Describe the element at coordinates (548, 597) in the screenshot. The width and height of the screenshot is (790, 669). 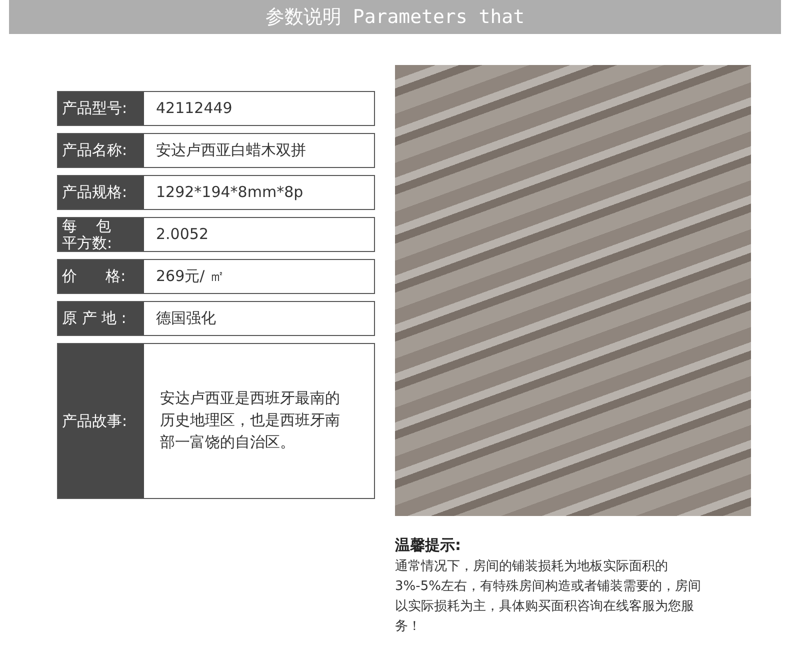
I see `tips-text: 通常情况下，房间的铺装损耗为地板实际面积的3%-5%左右，有特殊房间构造或者铺装需要的，房间以实际损耗为主，具体购买面积咨询在线客服为您服务！` at that location.